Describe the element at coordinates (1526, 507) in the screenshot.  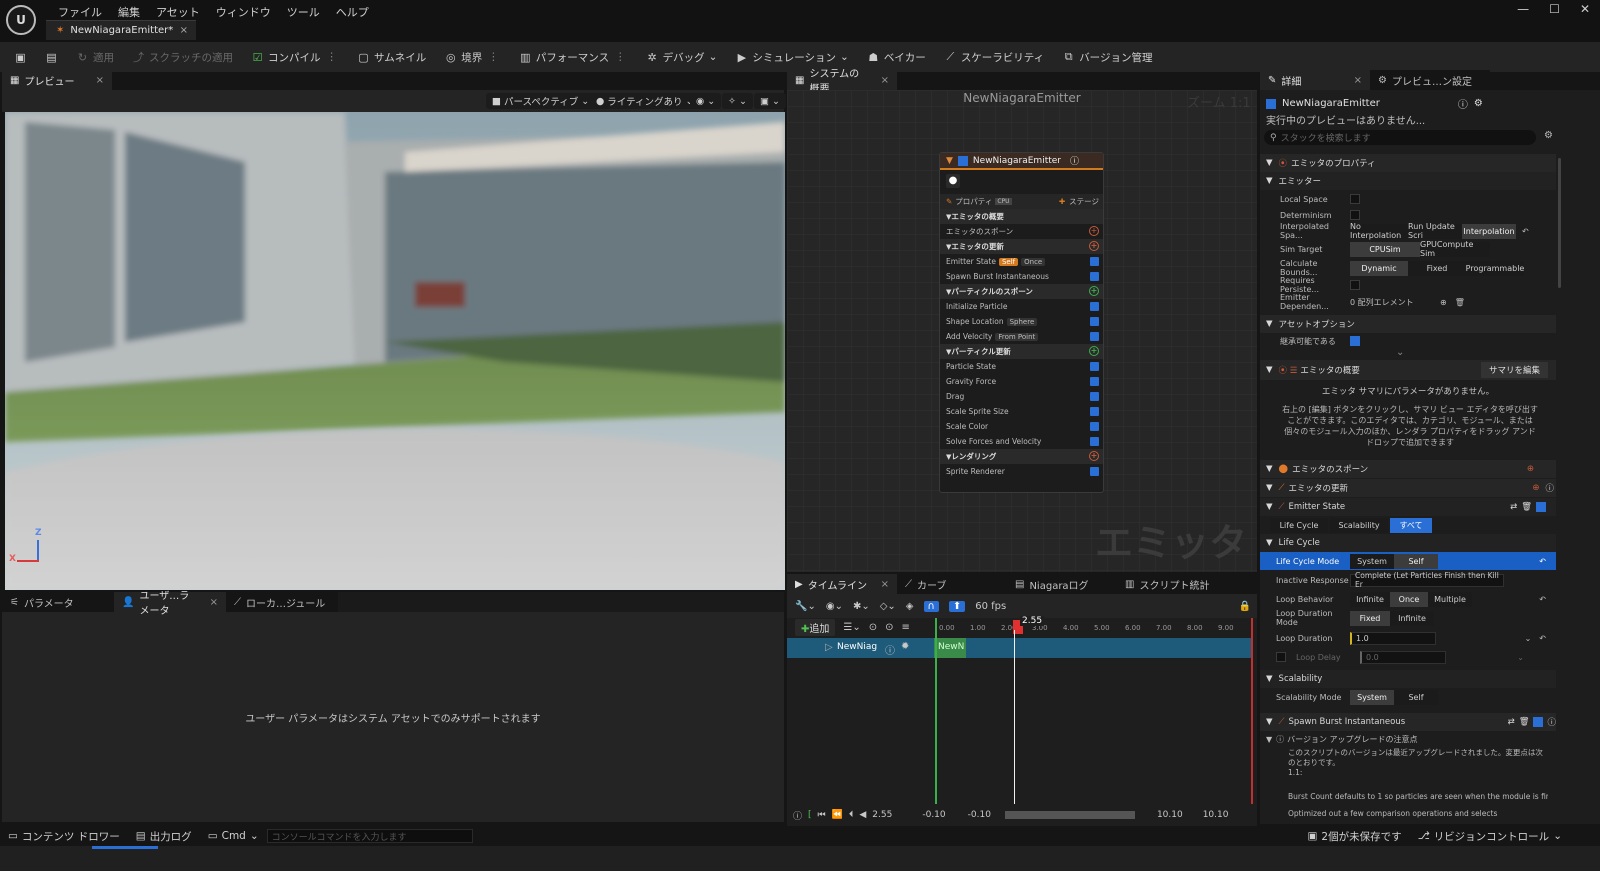
I see `trash-icon: 🗑` at that location.